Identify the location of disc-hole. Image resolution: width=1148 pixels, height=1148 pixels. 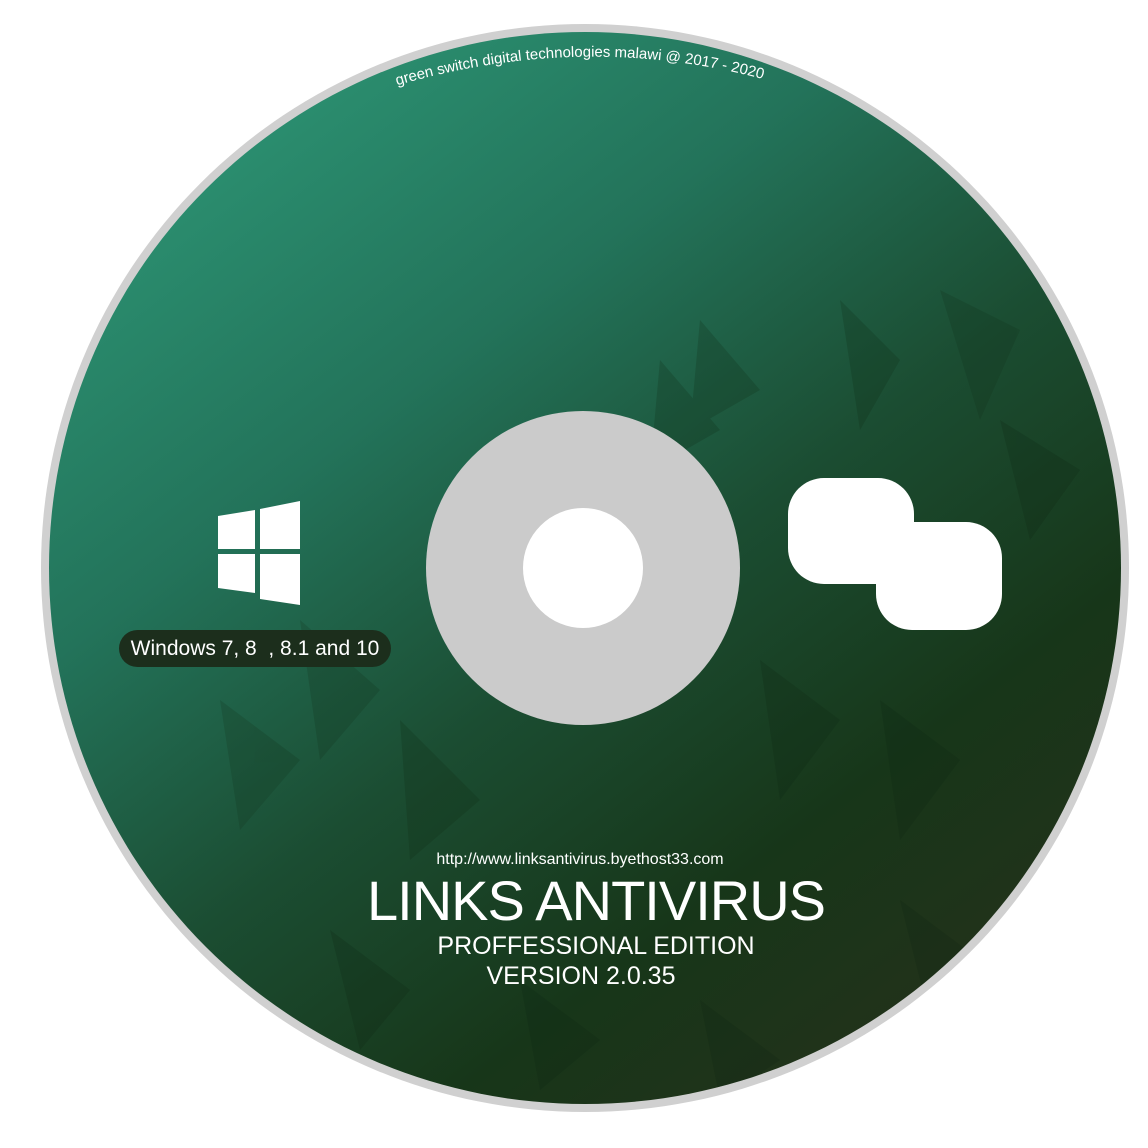
(583, 568).